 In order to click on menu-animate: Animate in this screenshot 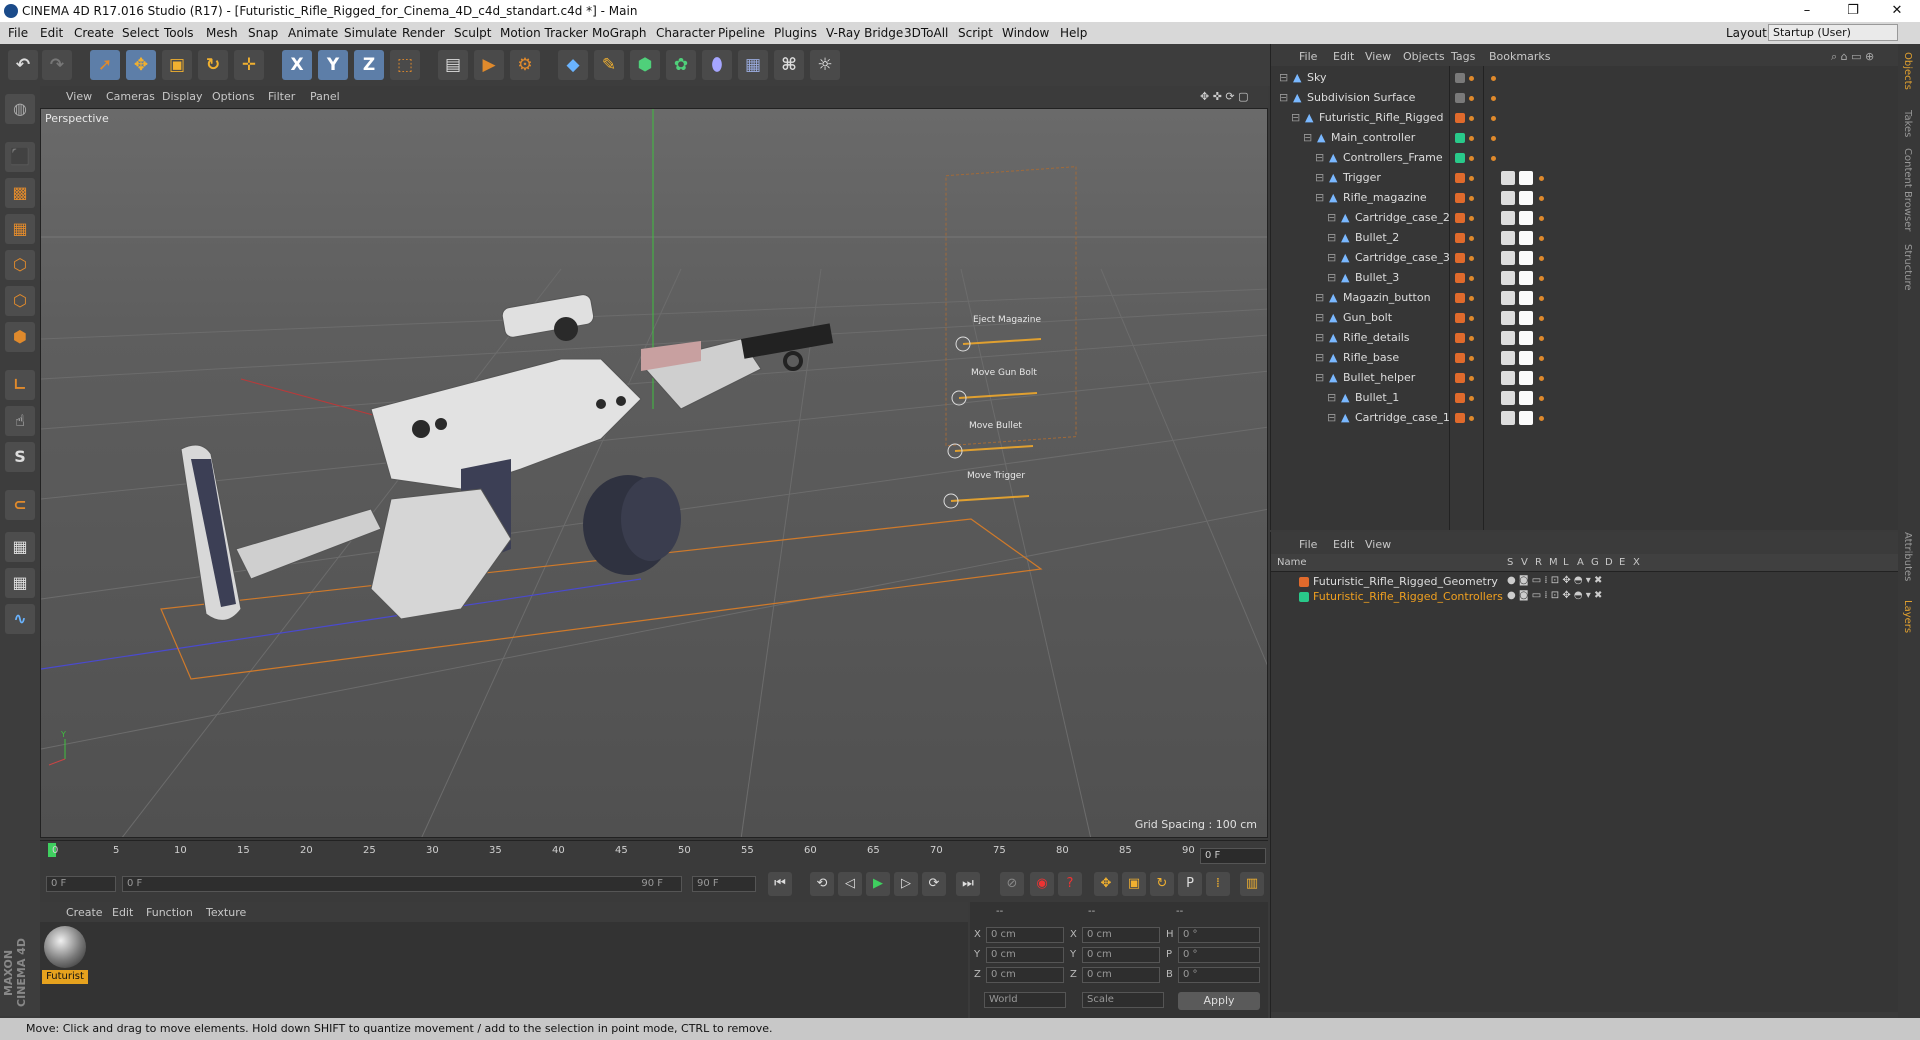, I will do `click(313, 33)`.